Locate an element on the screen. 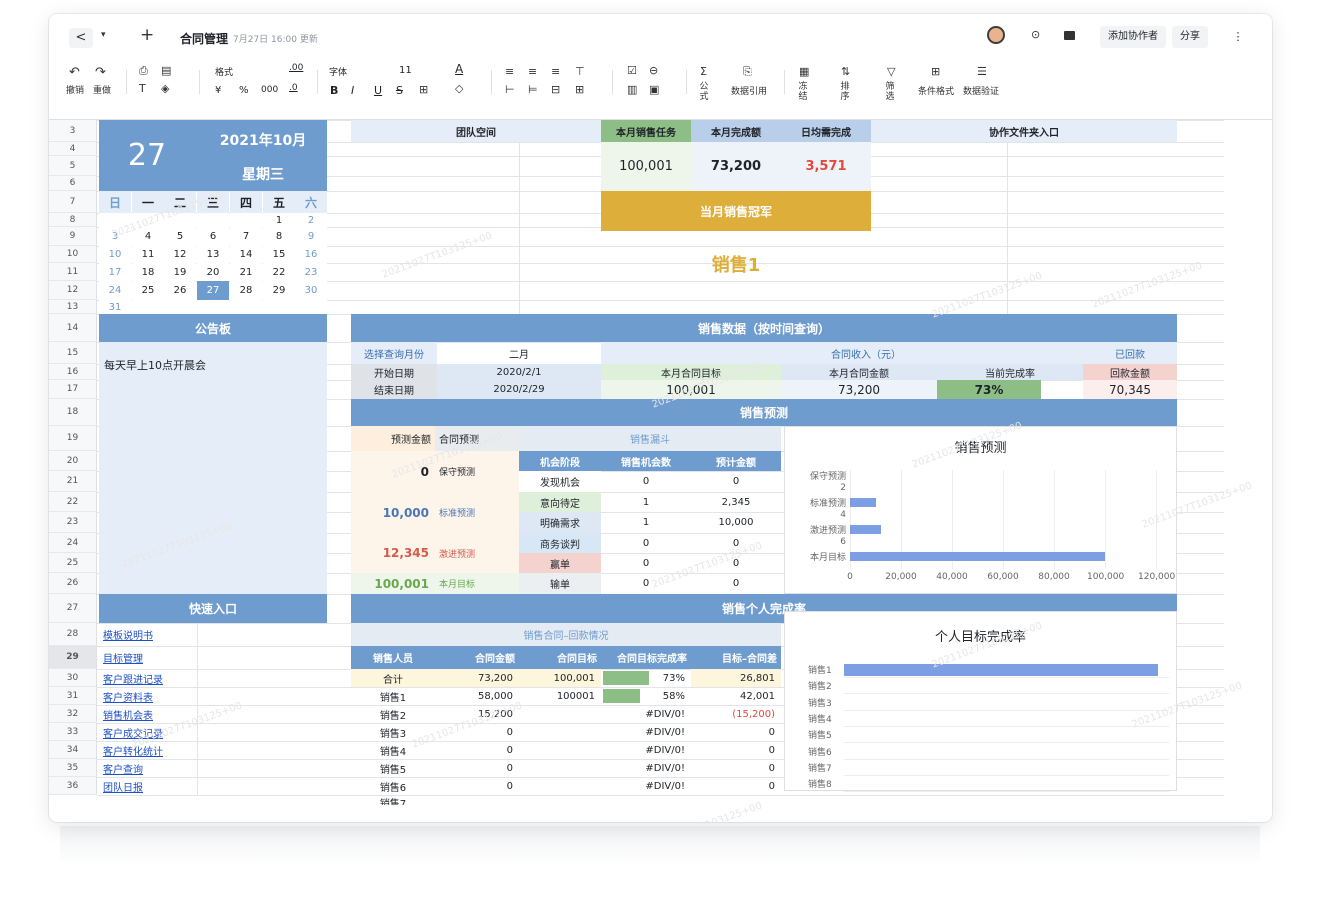 This screenshot has width=1320, height=908. calendar-date: 7 is located at coordinates (246, 236).